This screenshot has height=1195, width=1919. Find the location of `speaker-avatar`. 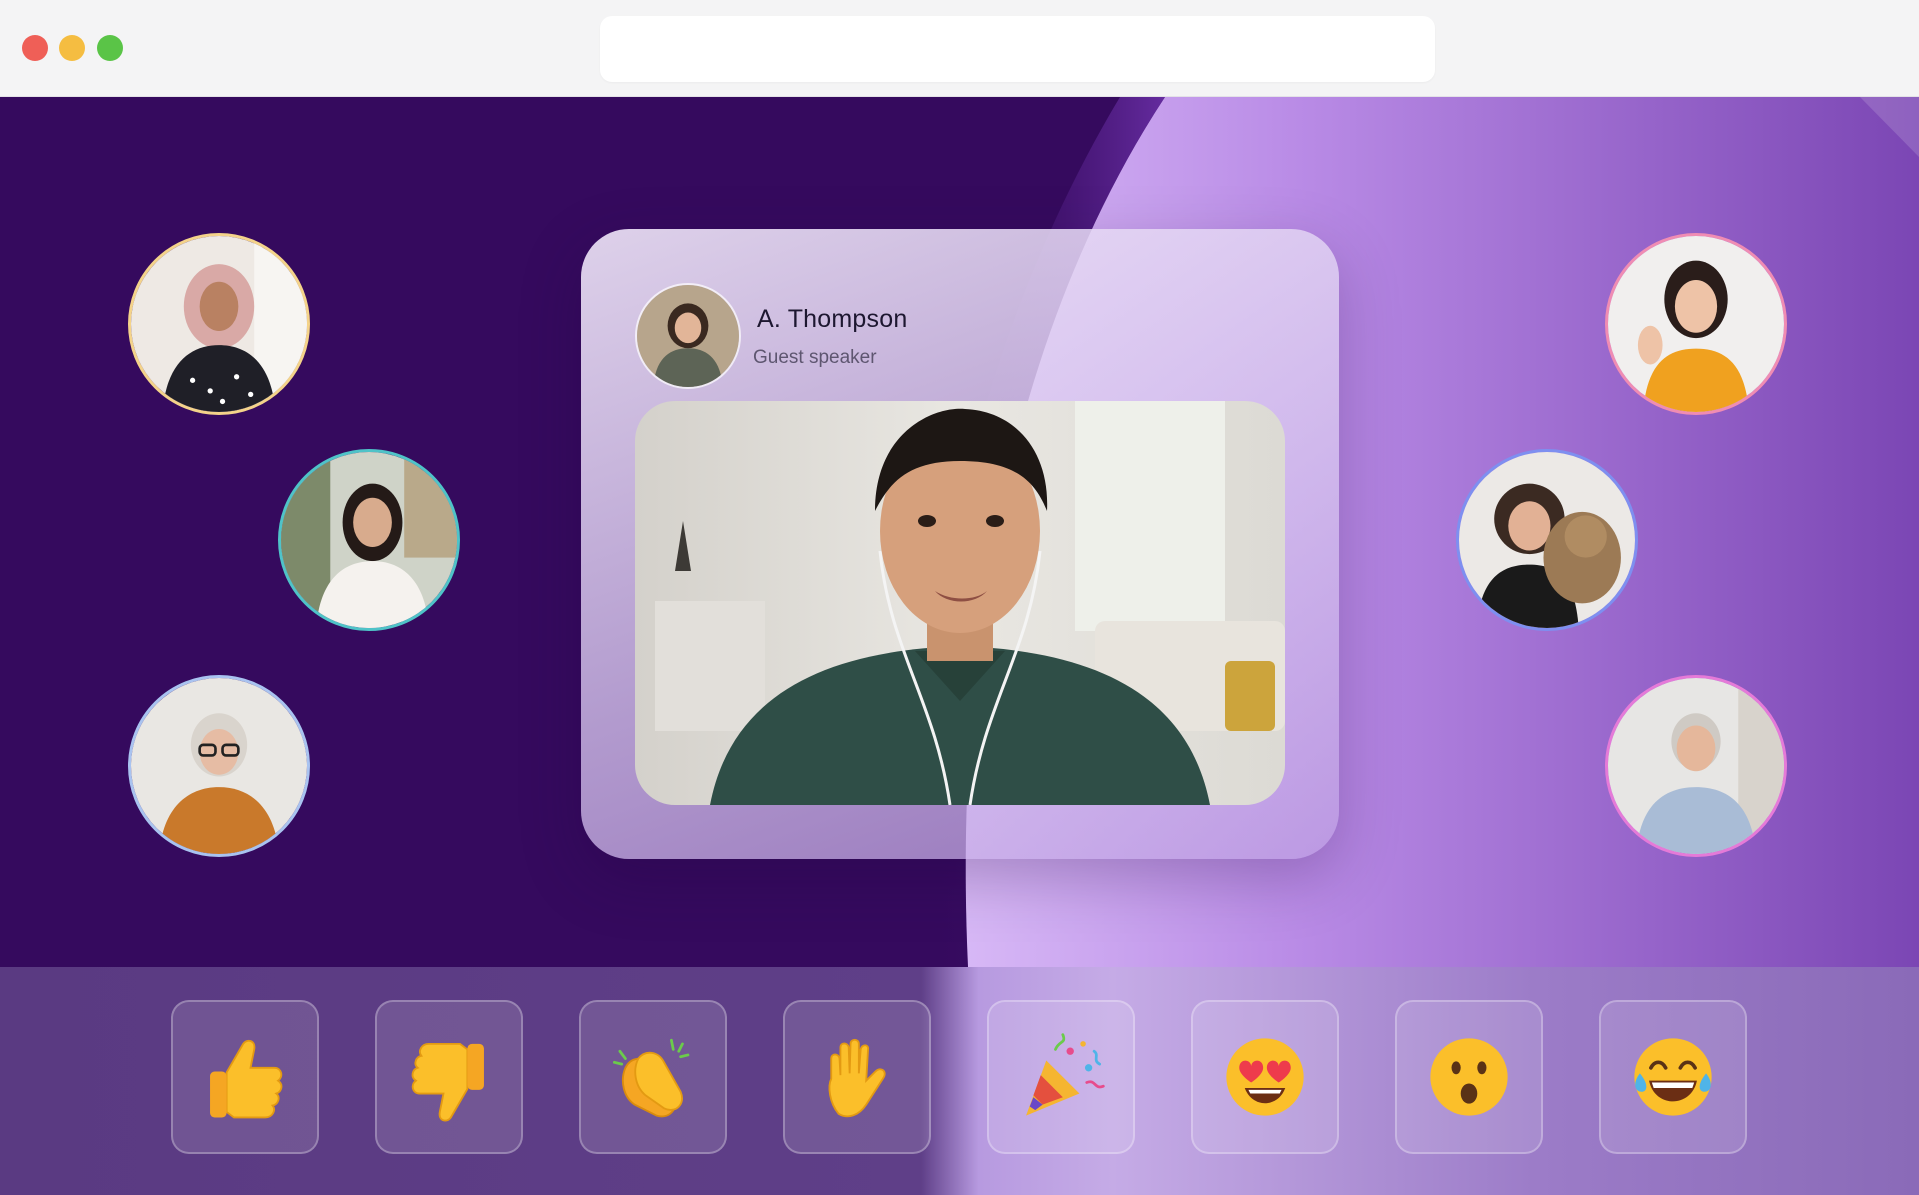

speaker-avatar is located at coordinates (688, 336).